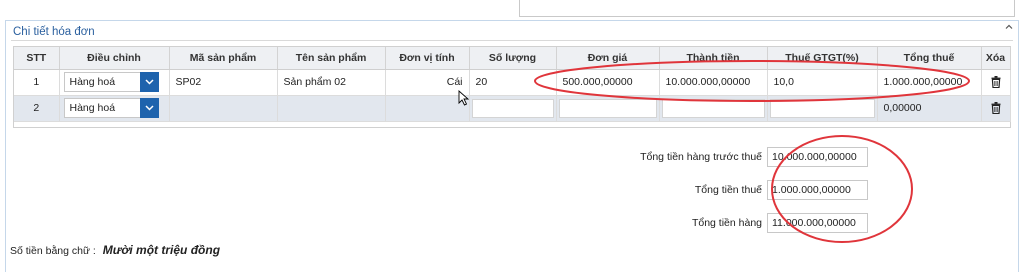  What do you see at coordinates (331, 58) in the screenshot?
I see `col-header-ten-san-pham: Tên sản phẩm` at bounding box center [331, 58].